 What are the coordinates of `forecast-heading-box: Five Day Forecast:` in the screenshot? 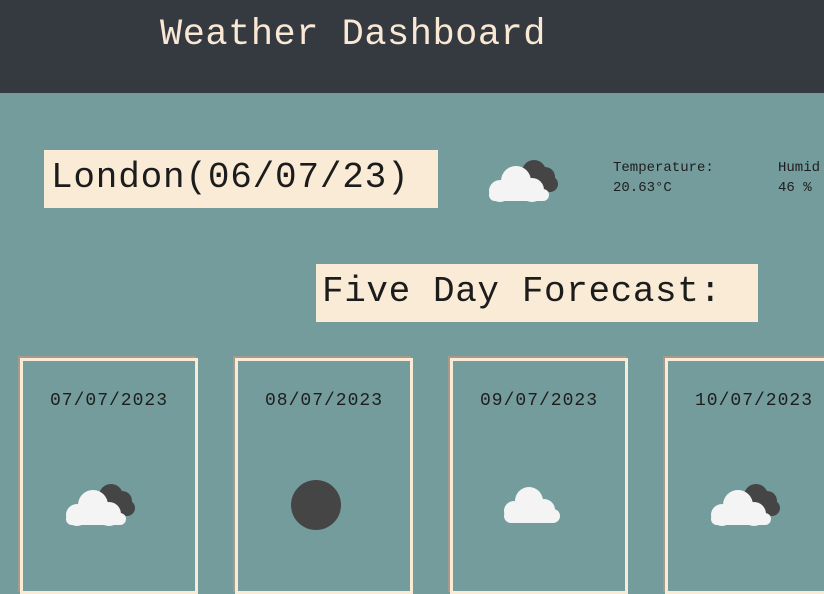 It's located at (537, 293).